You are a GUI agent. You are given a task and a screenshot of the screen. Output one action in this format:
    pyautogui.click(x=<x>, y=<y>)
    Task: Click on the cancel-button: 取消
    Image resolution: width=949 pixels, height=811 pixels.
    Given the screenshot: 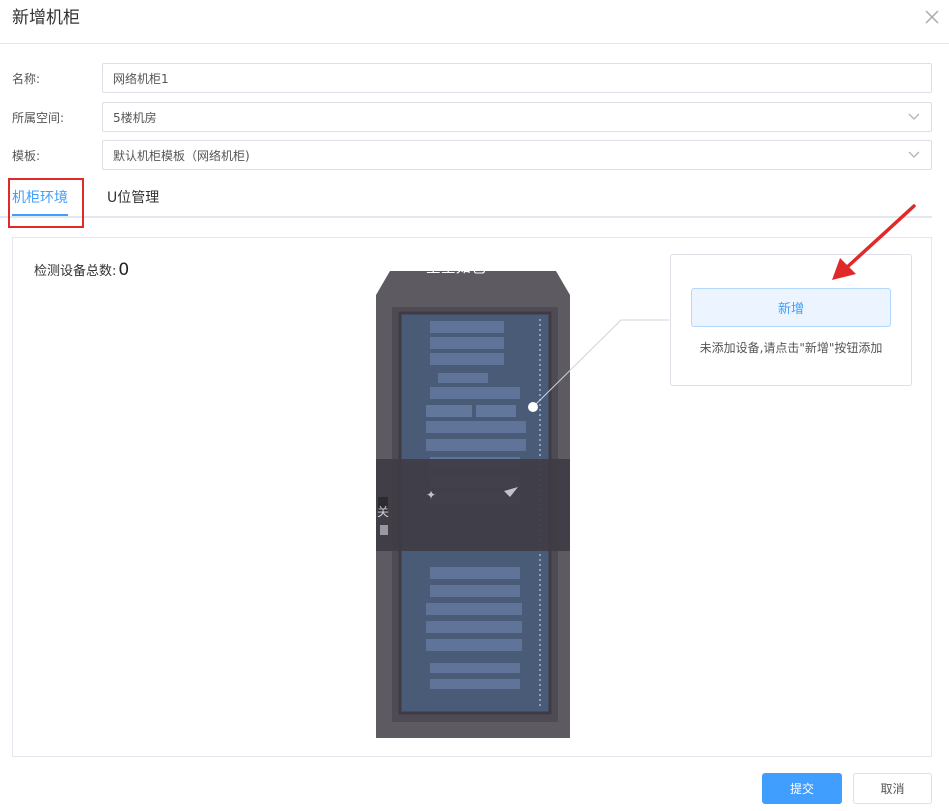 What is the action you would take?
    pyautogui.click(x=892, y=788)
    